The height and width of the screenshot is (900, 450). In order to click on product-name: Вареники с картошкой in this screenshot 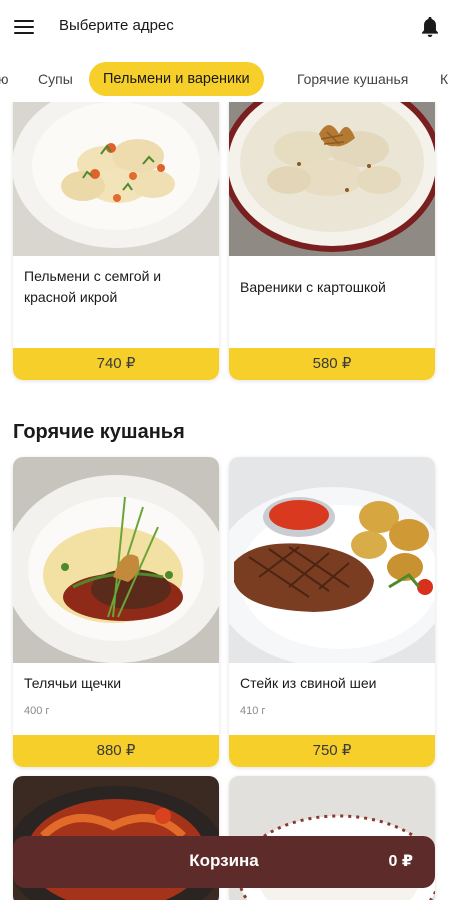, I will do `click(313, 287)`.